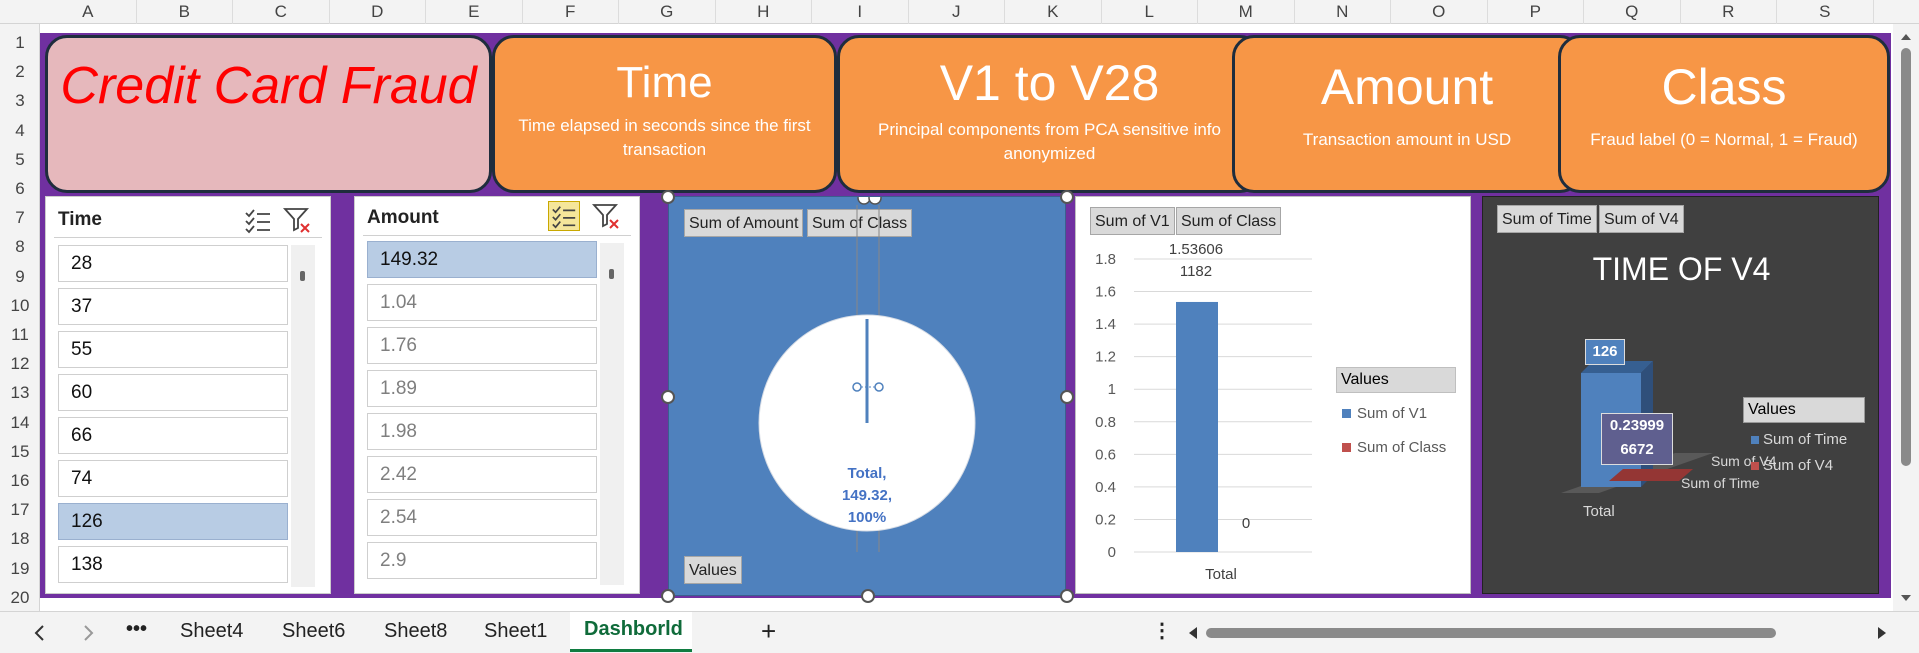 This screenshot has height=653, width=1919. I want to click on tab-dashborld: Dashborld, so click(631, 632).